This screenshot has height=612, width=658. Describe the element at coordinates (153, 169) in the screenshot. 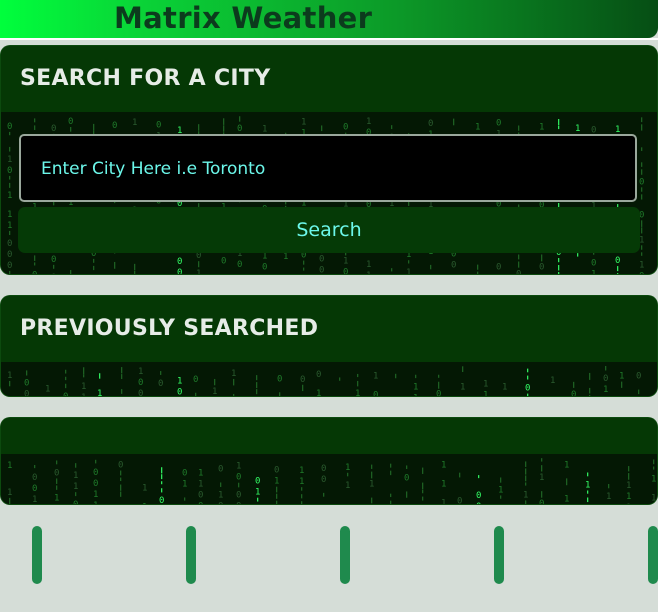

I see `city-input-text: Enter City Here i.e Toronto` at that location.